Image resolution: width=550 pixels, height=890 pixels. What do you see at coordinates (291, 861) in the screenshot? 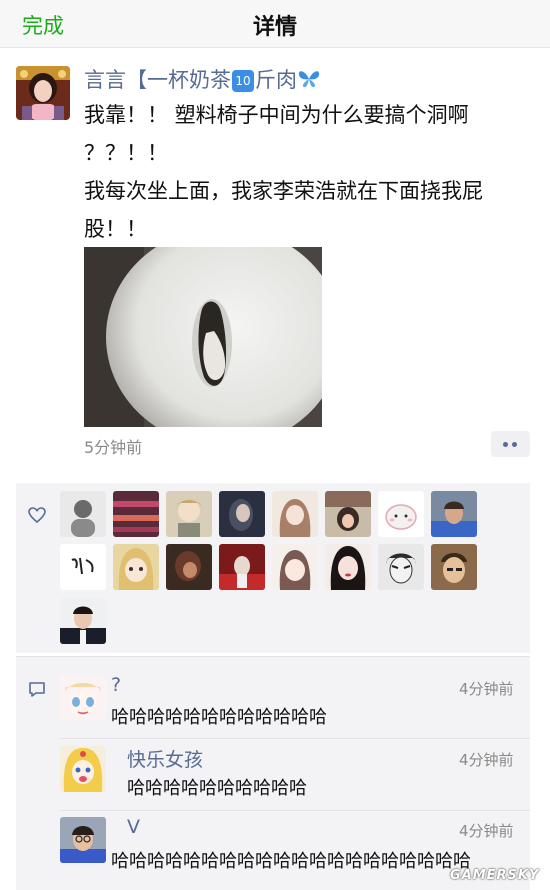
I see `comment-text: 哈哈哈哈哈哈哈哈哈哈哈哈哈哈哈哈哈哈哈哈` at bounding box center [291, 861].